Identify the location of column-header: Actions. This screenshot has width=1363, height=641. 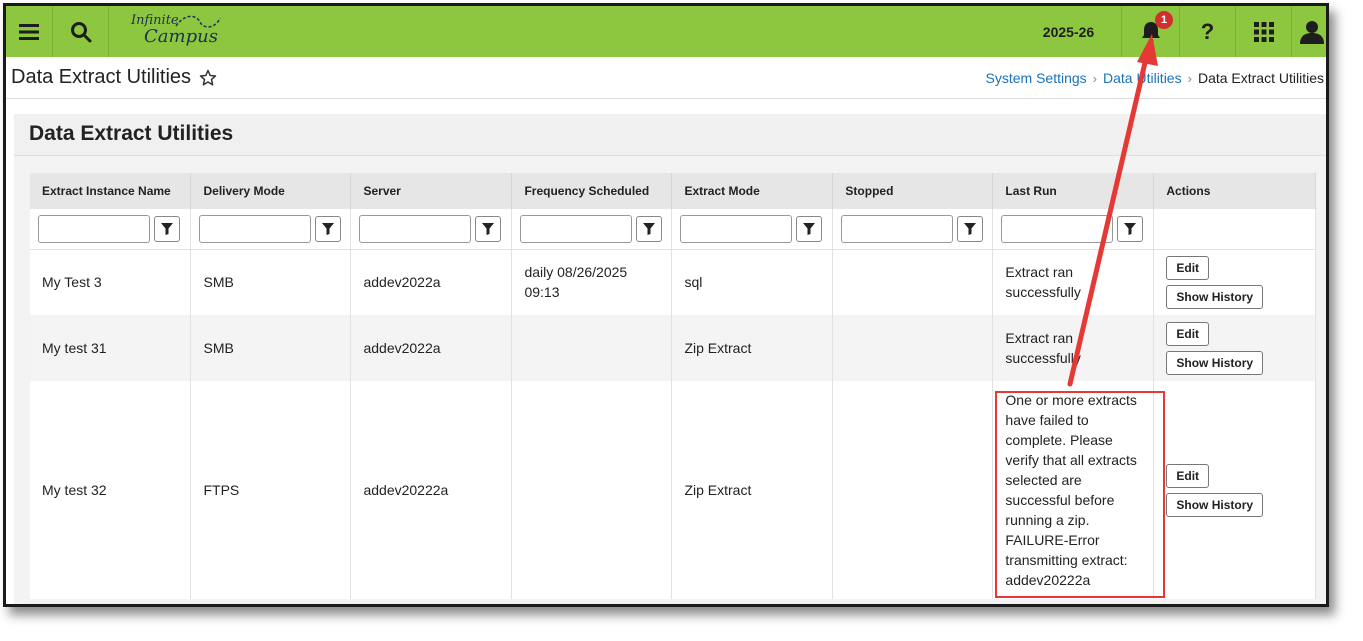
(1234, 191).